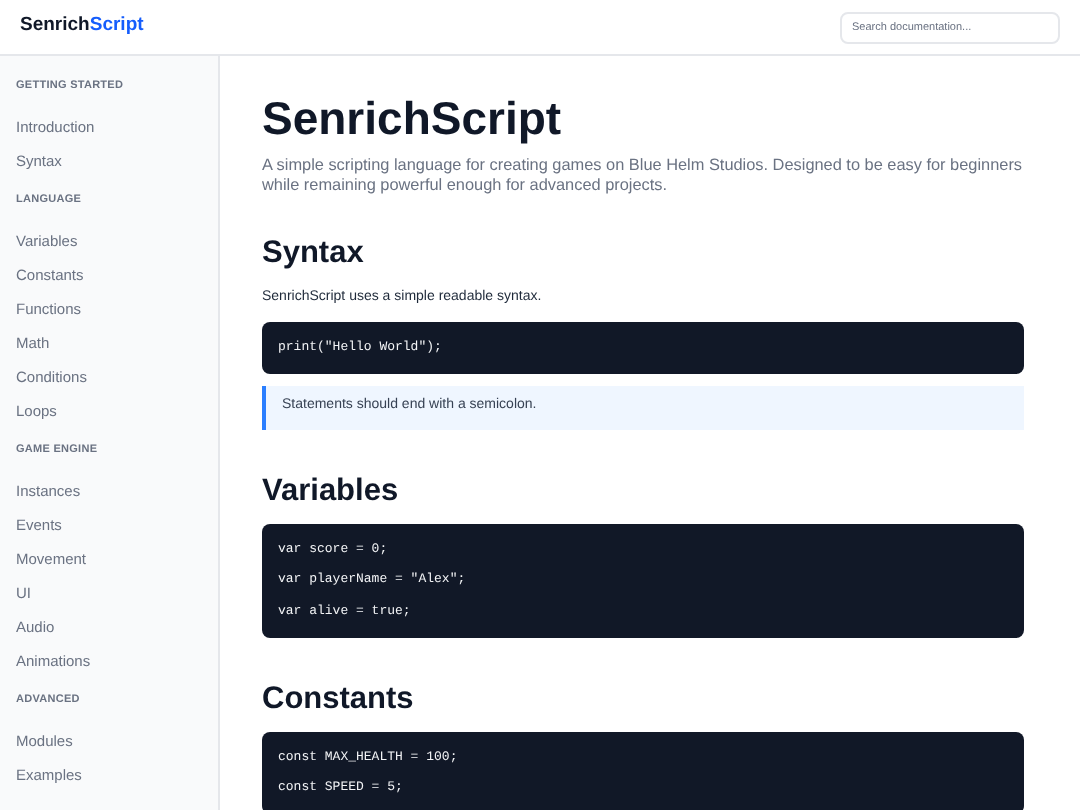  What do you see at coordinates (82, 27) in the screenshot?
I see `site-logo: SenrichScript` at bounding box center [82, 27].